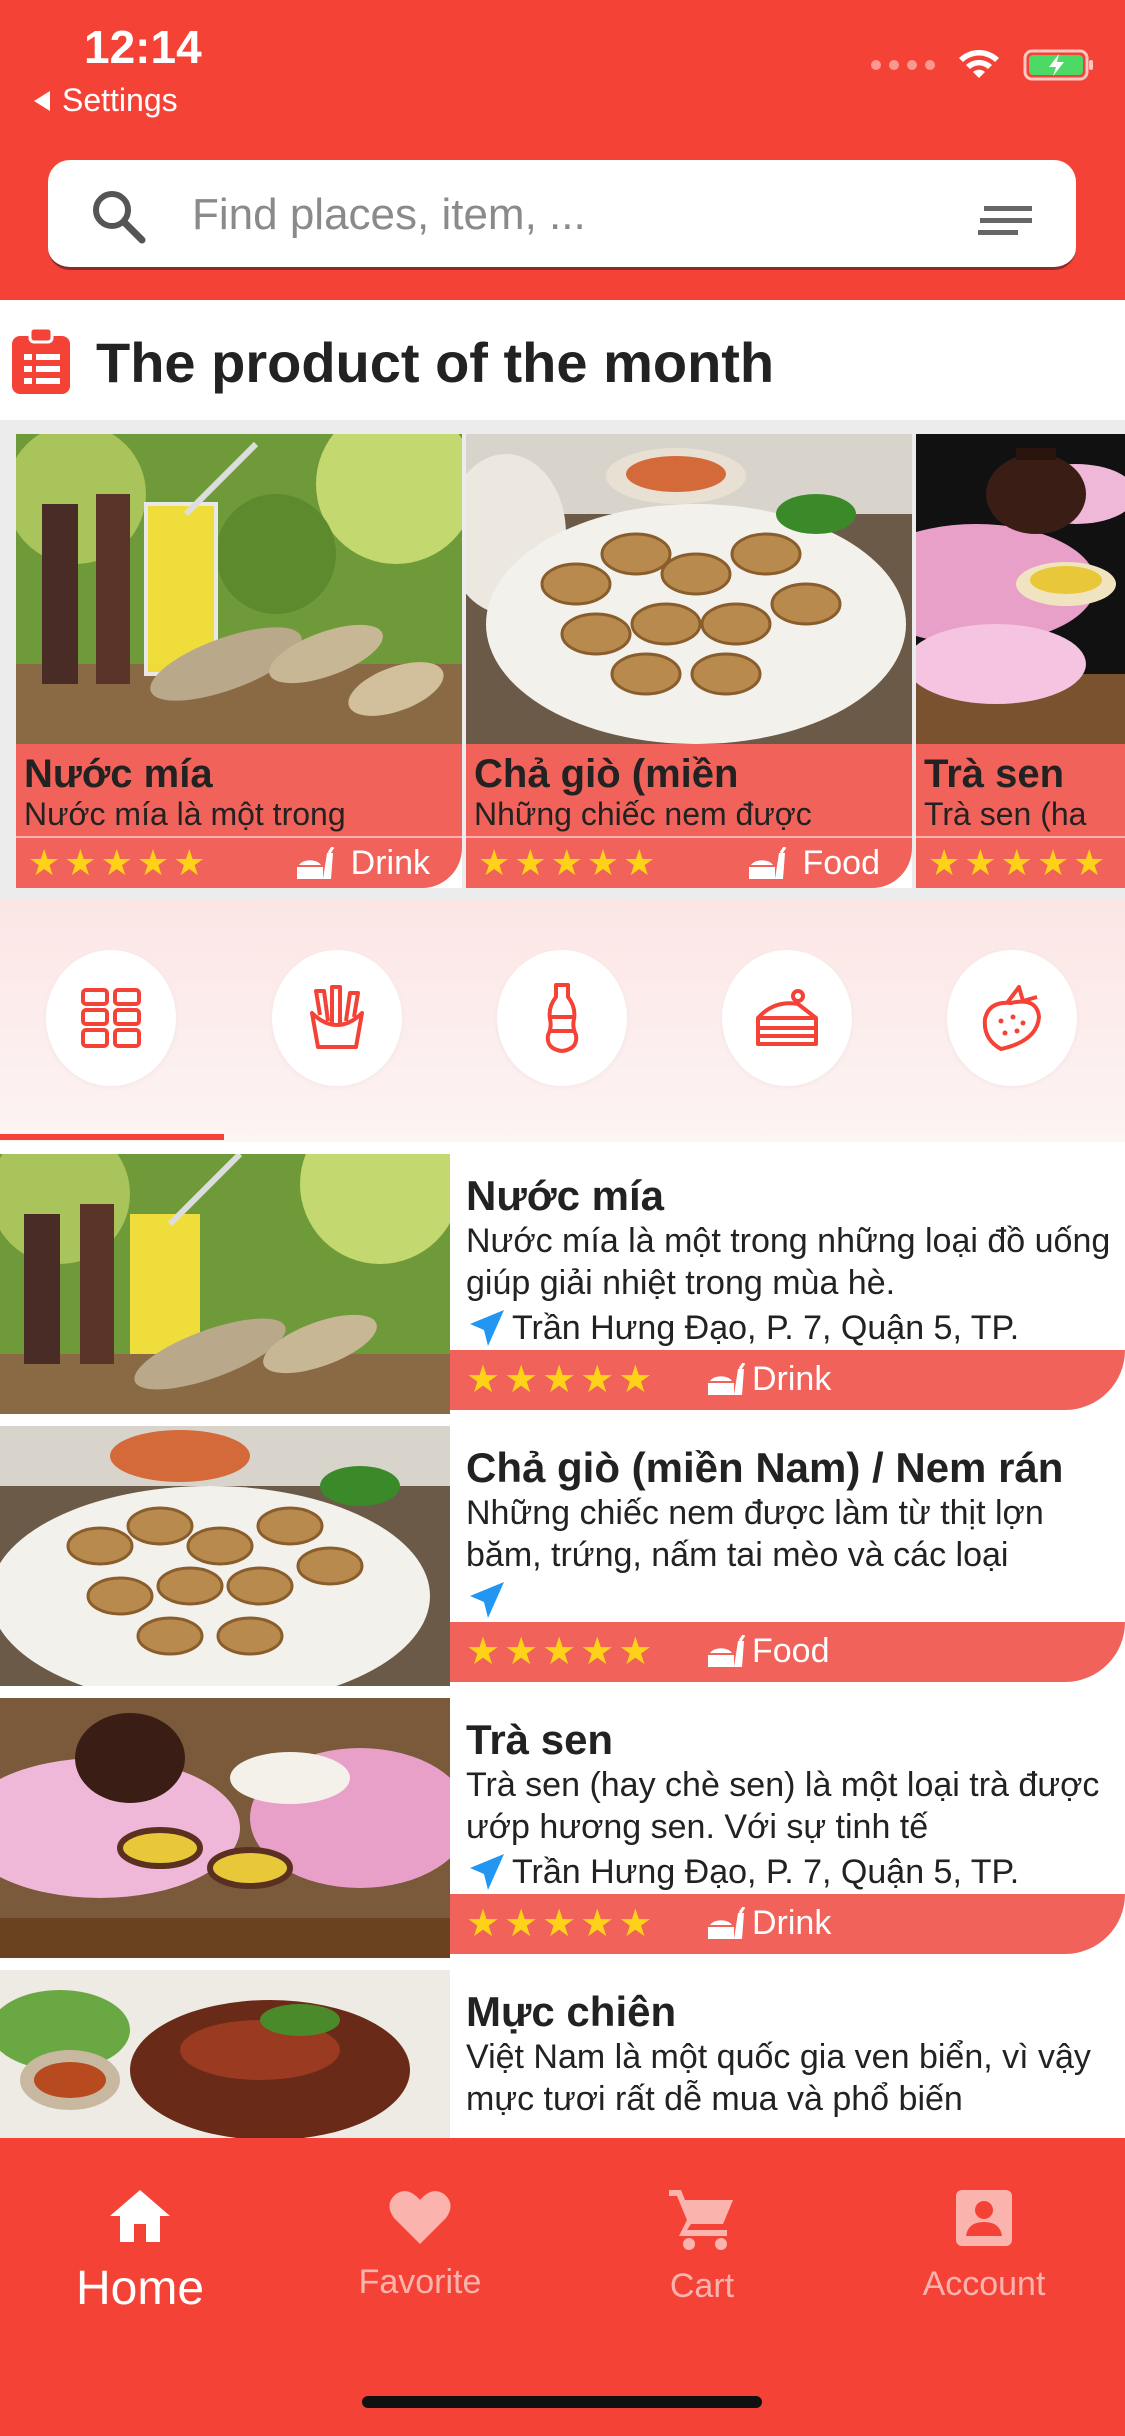 The height and width of the screenshot is (2436, 1125). What do you see at coordinates (140, 2288) in the screenshot?
I see `nav-home-label: Home` at bounding box center [140, 2288].